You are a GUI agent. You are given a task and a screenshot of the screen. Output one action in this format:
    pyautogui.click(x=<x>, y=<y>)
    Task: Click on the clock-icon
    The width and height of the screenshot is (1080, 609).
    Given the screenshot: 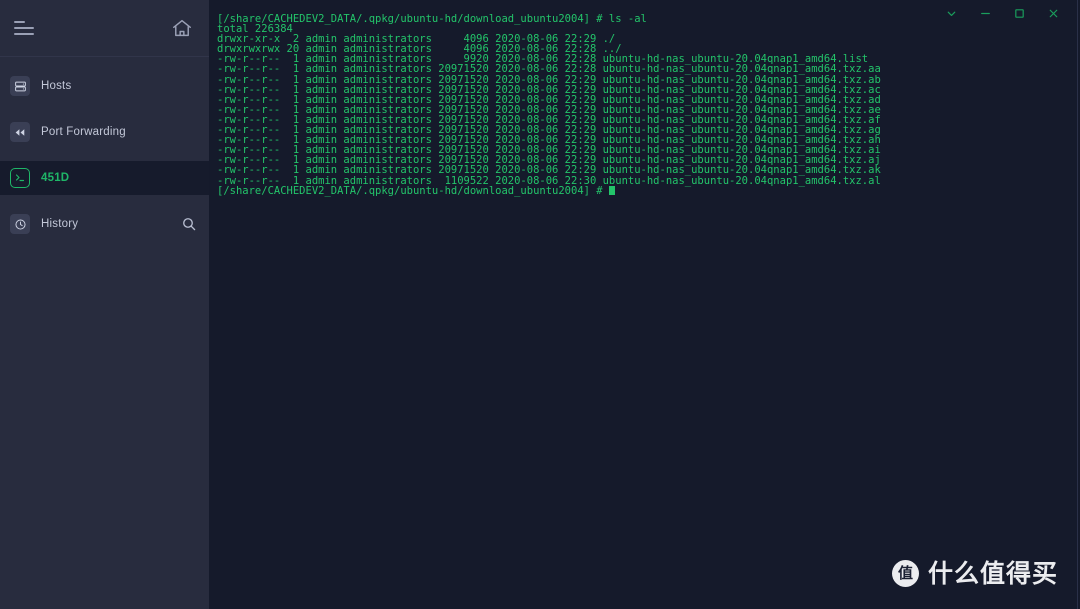 What is the action you would take?
    pyautogui.click(x=20, y=224)
    